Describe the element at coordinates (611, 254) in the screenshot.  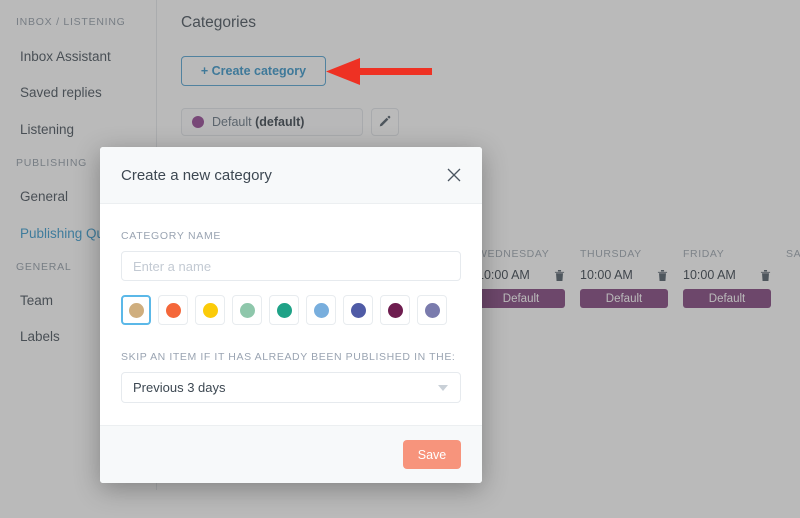
I see `calendar-day-label: THURSDAY` at that location.